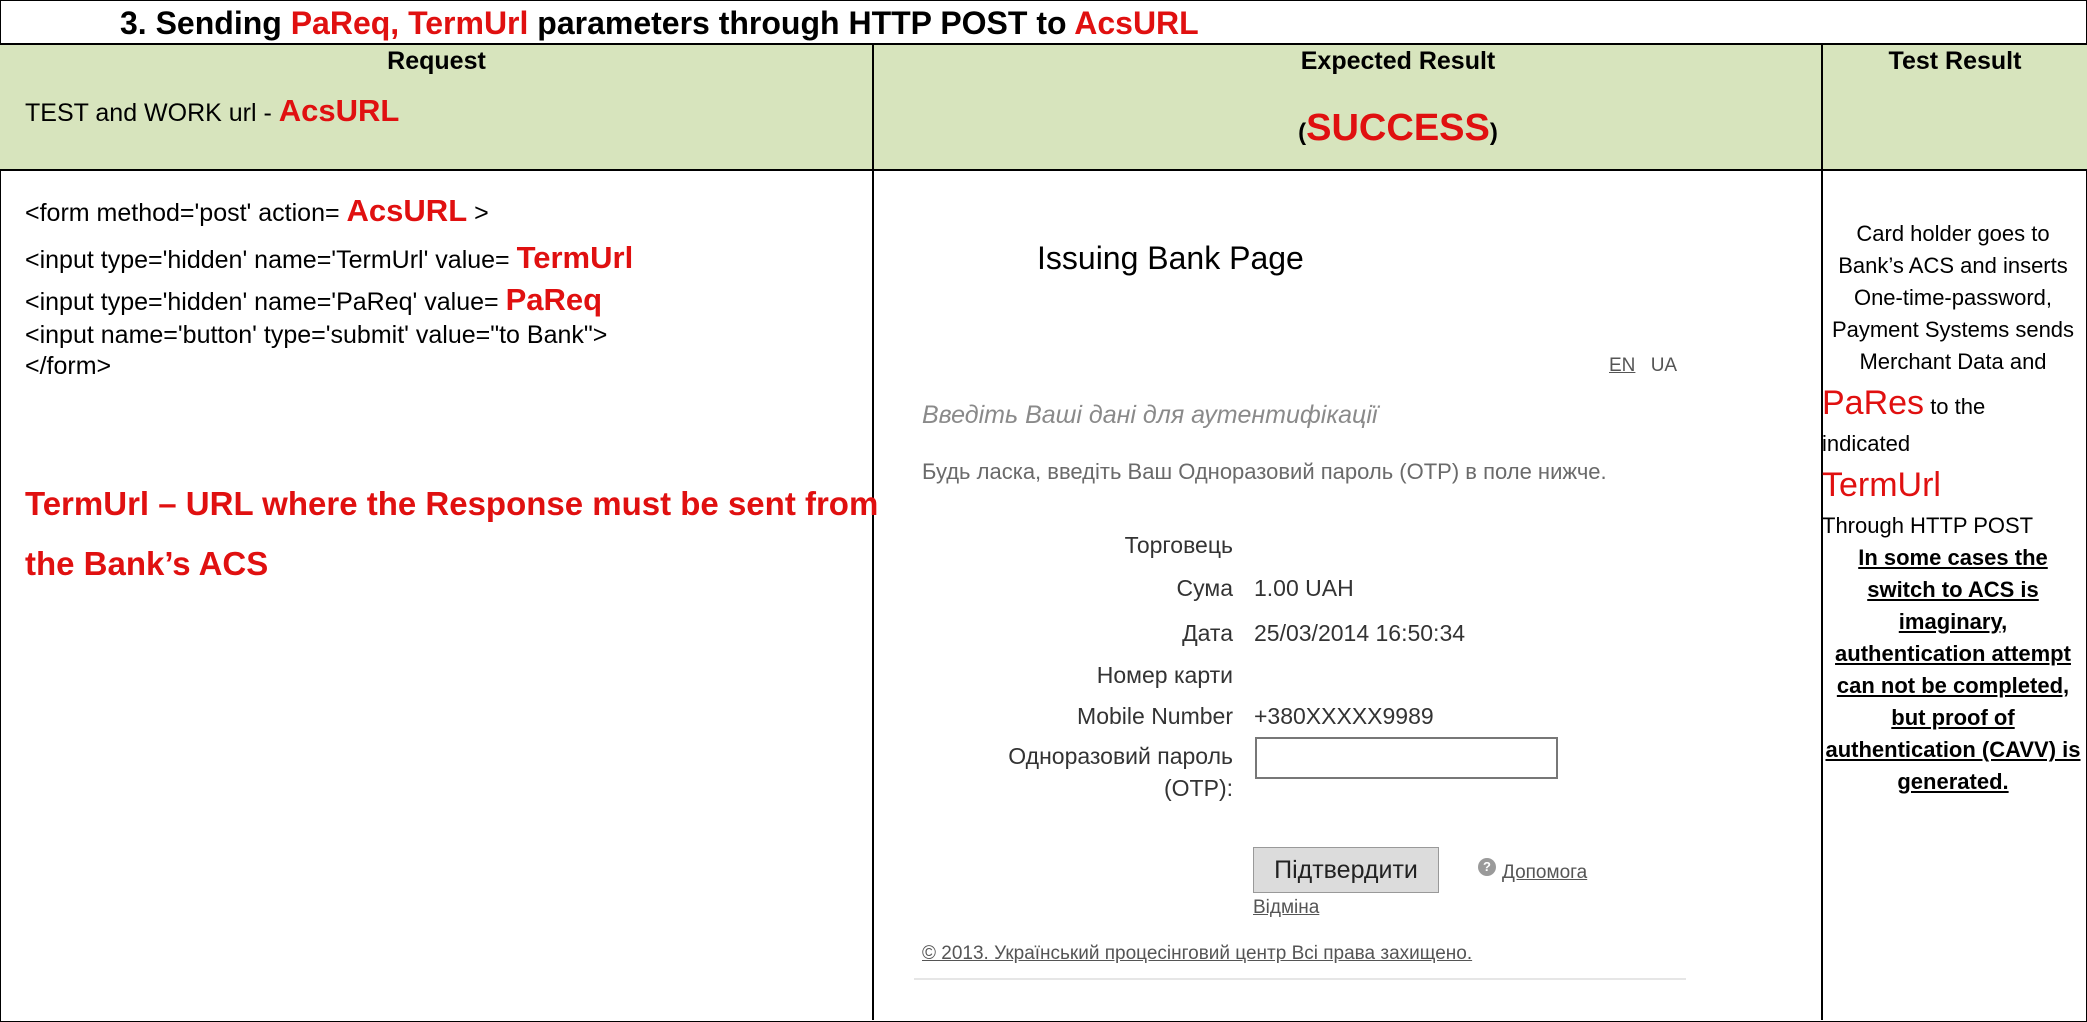 The image size is (2087, 1022). Describe the element at coordinates (554, 299) in the screenshot. I see `code-pareq: PaReq` at that location.